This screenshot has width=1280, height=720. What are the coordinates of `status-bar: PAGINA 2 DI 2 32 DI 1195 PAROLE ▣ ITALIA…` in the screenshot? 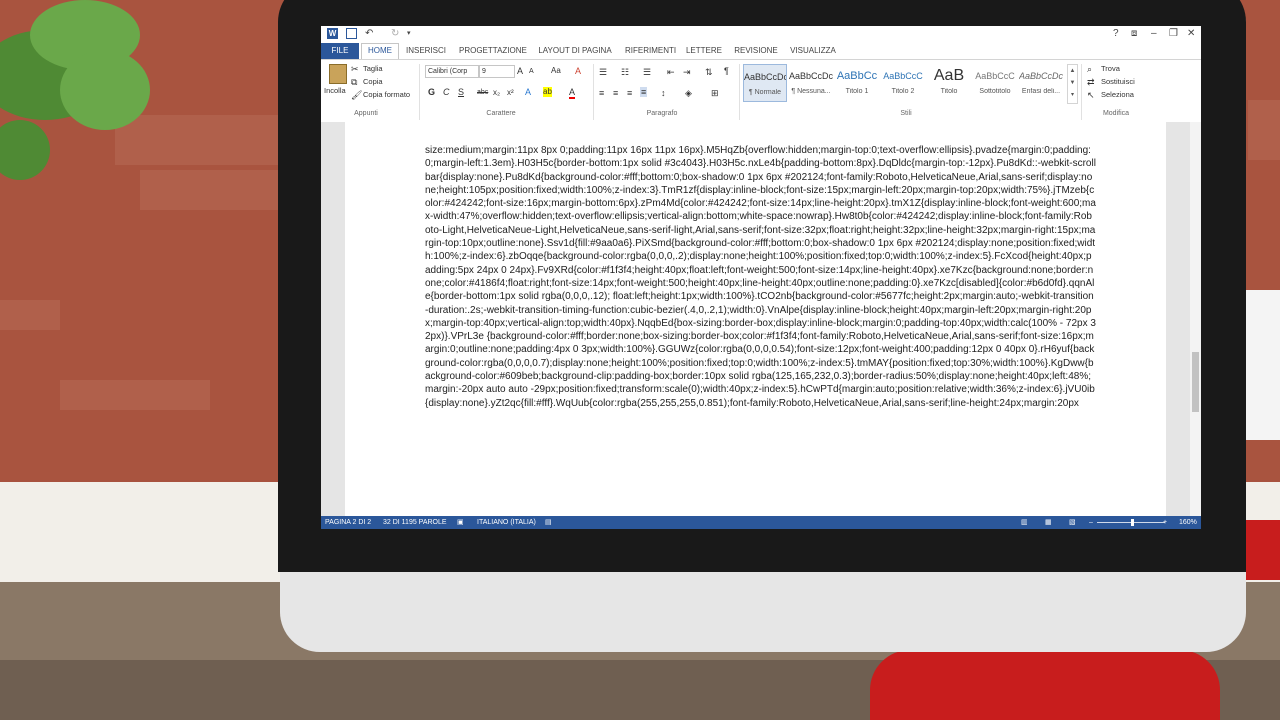 It's located at (761, 522).